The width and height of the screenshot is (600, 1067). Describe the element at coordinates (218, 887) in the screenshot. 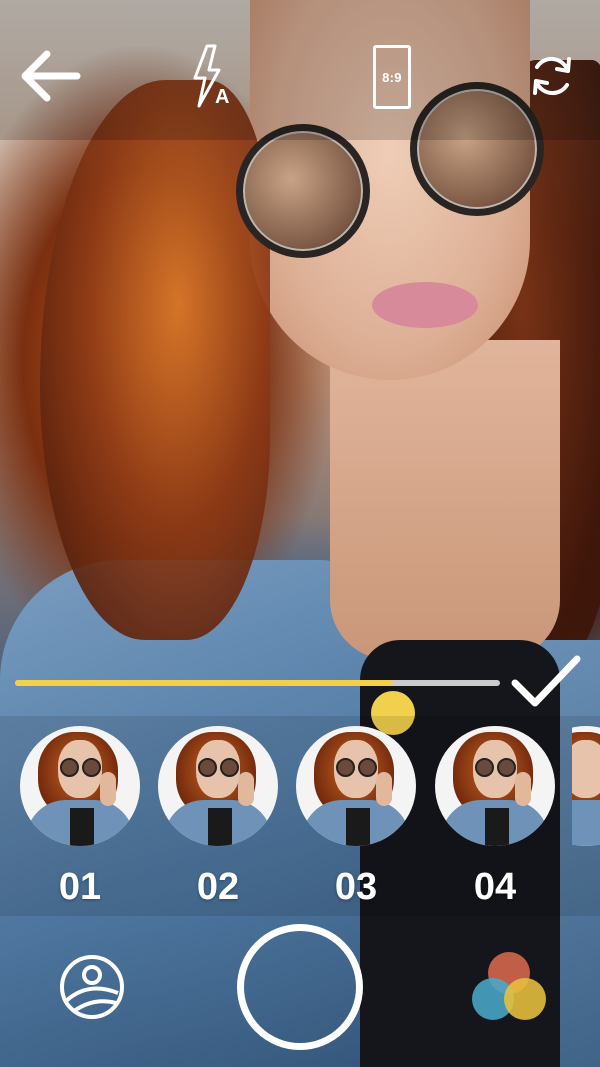

I see `filter-label: 02` at that location.